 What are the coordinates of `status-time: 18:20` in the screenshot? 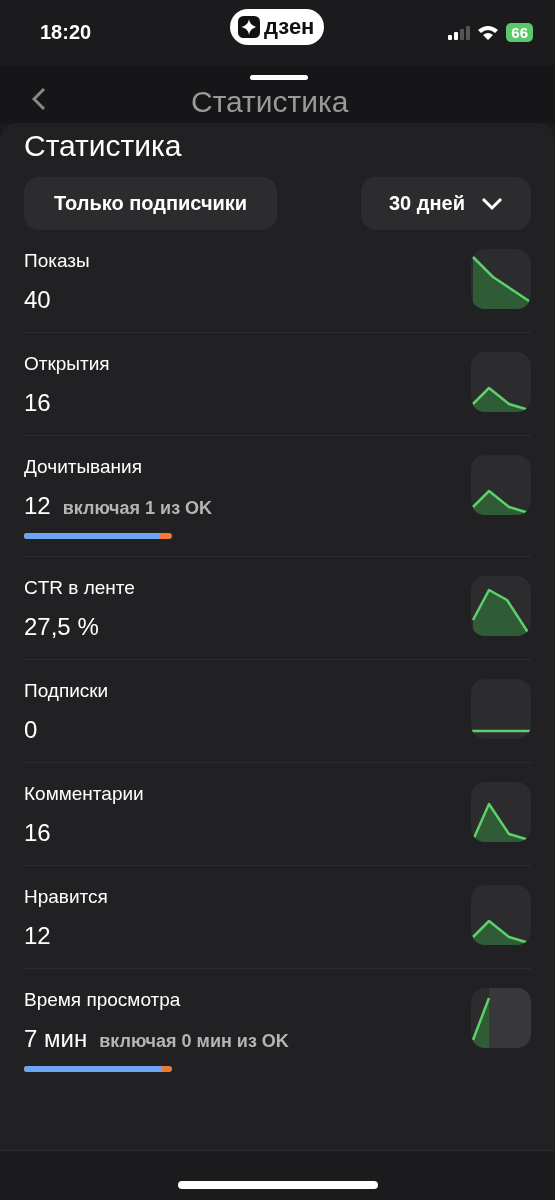 It's located at (66, 32).